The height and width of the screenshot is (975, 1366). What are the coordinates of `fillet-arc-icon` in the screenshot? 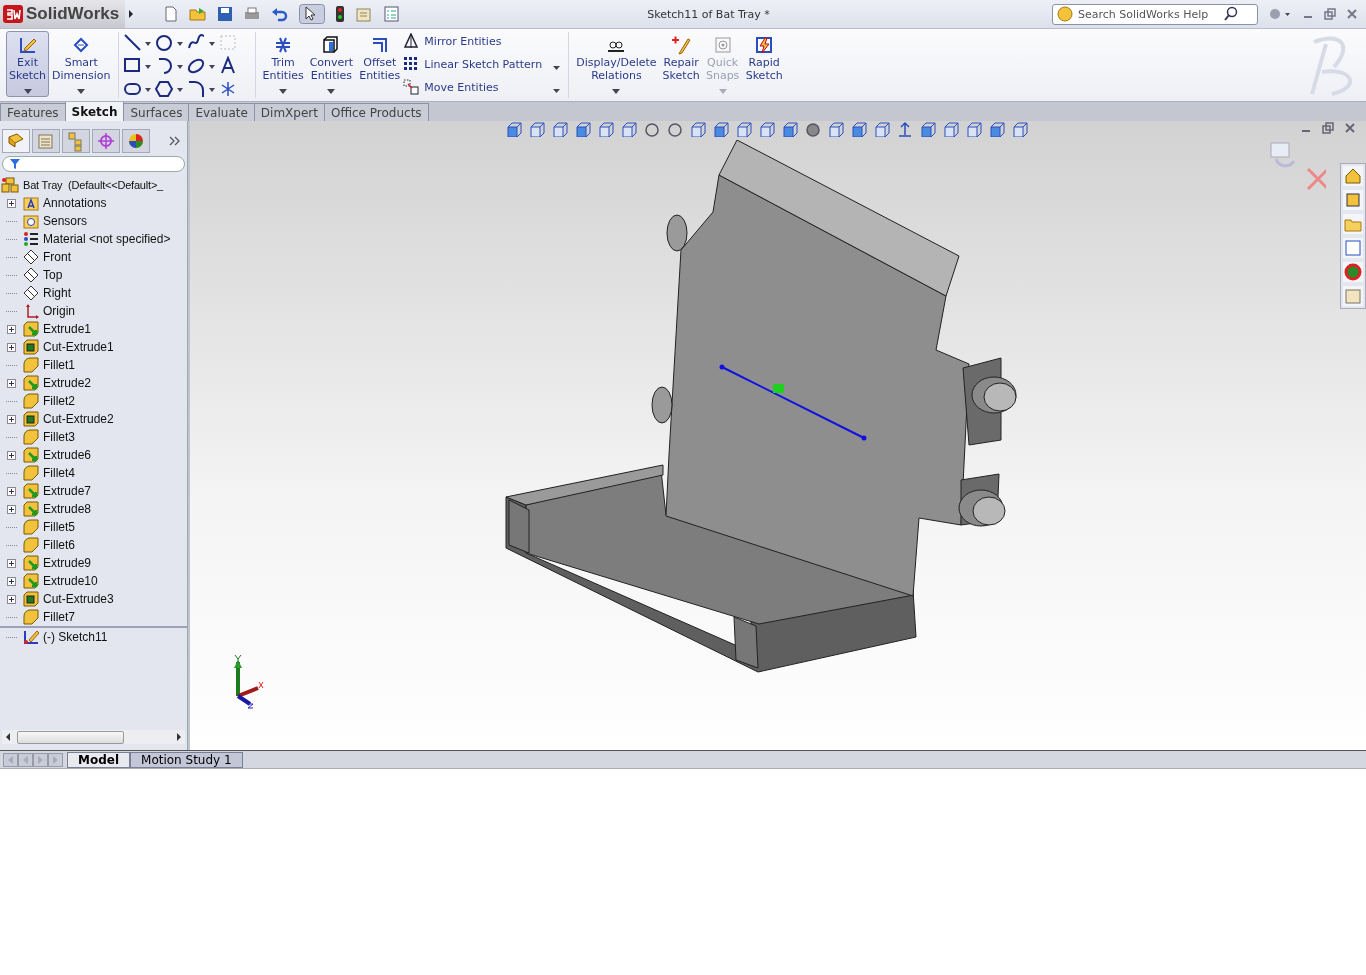 It's located at (201, 89).